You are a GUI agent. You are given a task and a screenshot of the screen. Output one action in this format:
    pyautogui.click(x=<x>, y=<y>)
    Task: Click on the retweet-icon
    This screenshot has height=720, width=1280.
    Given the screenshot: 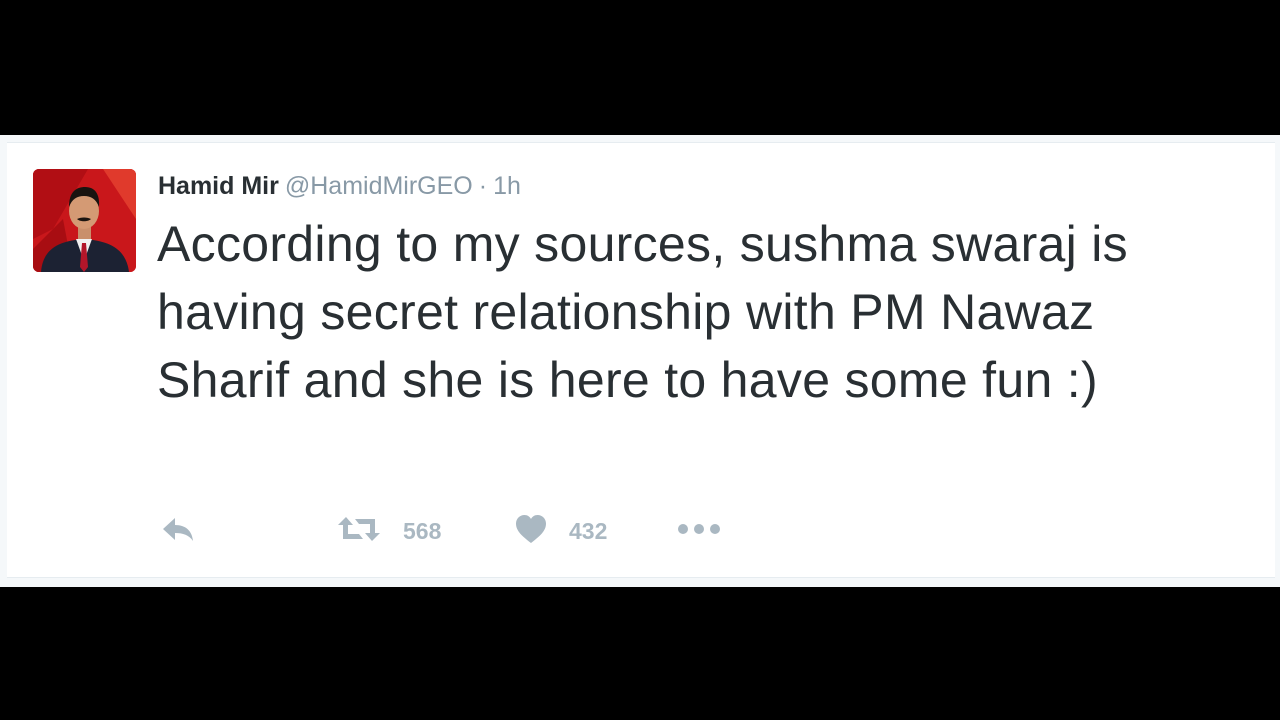 What is the action you would take?
    pyautogui.click(x=359, y=531)
    